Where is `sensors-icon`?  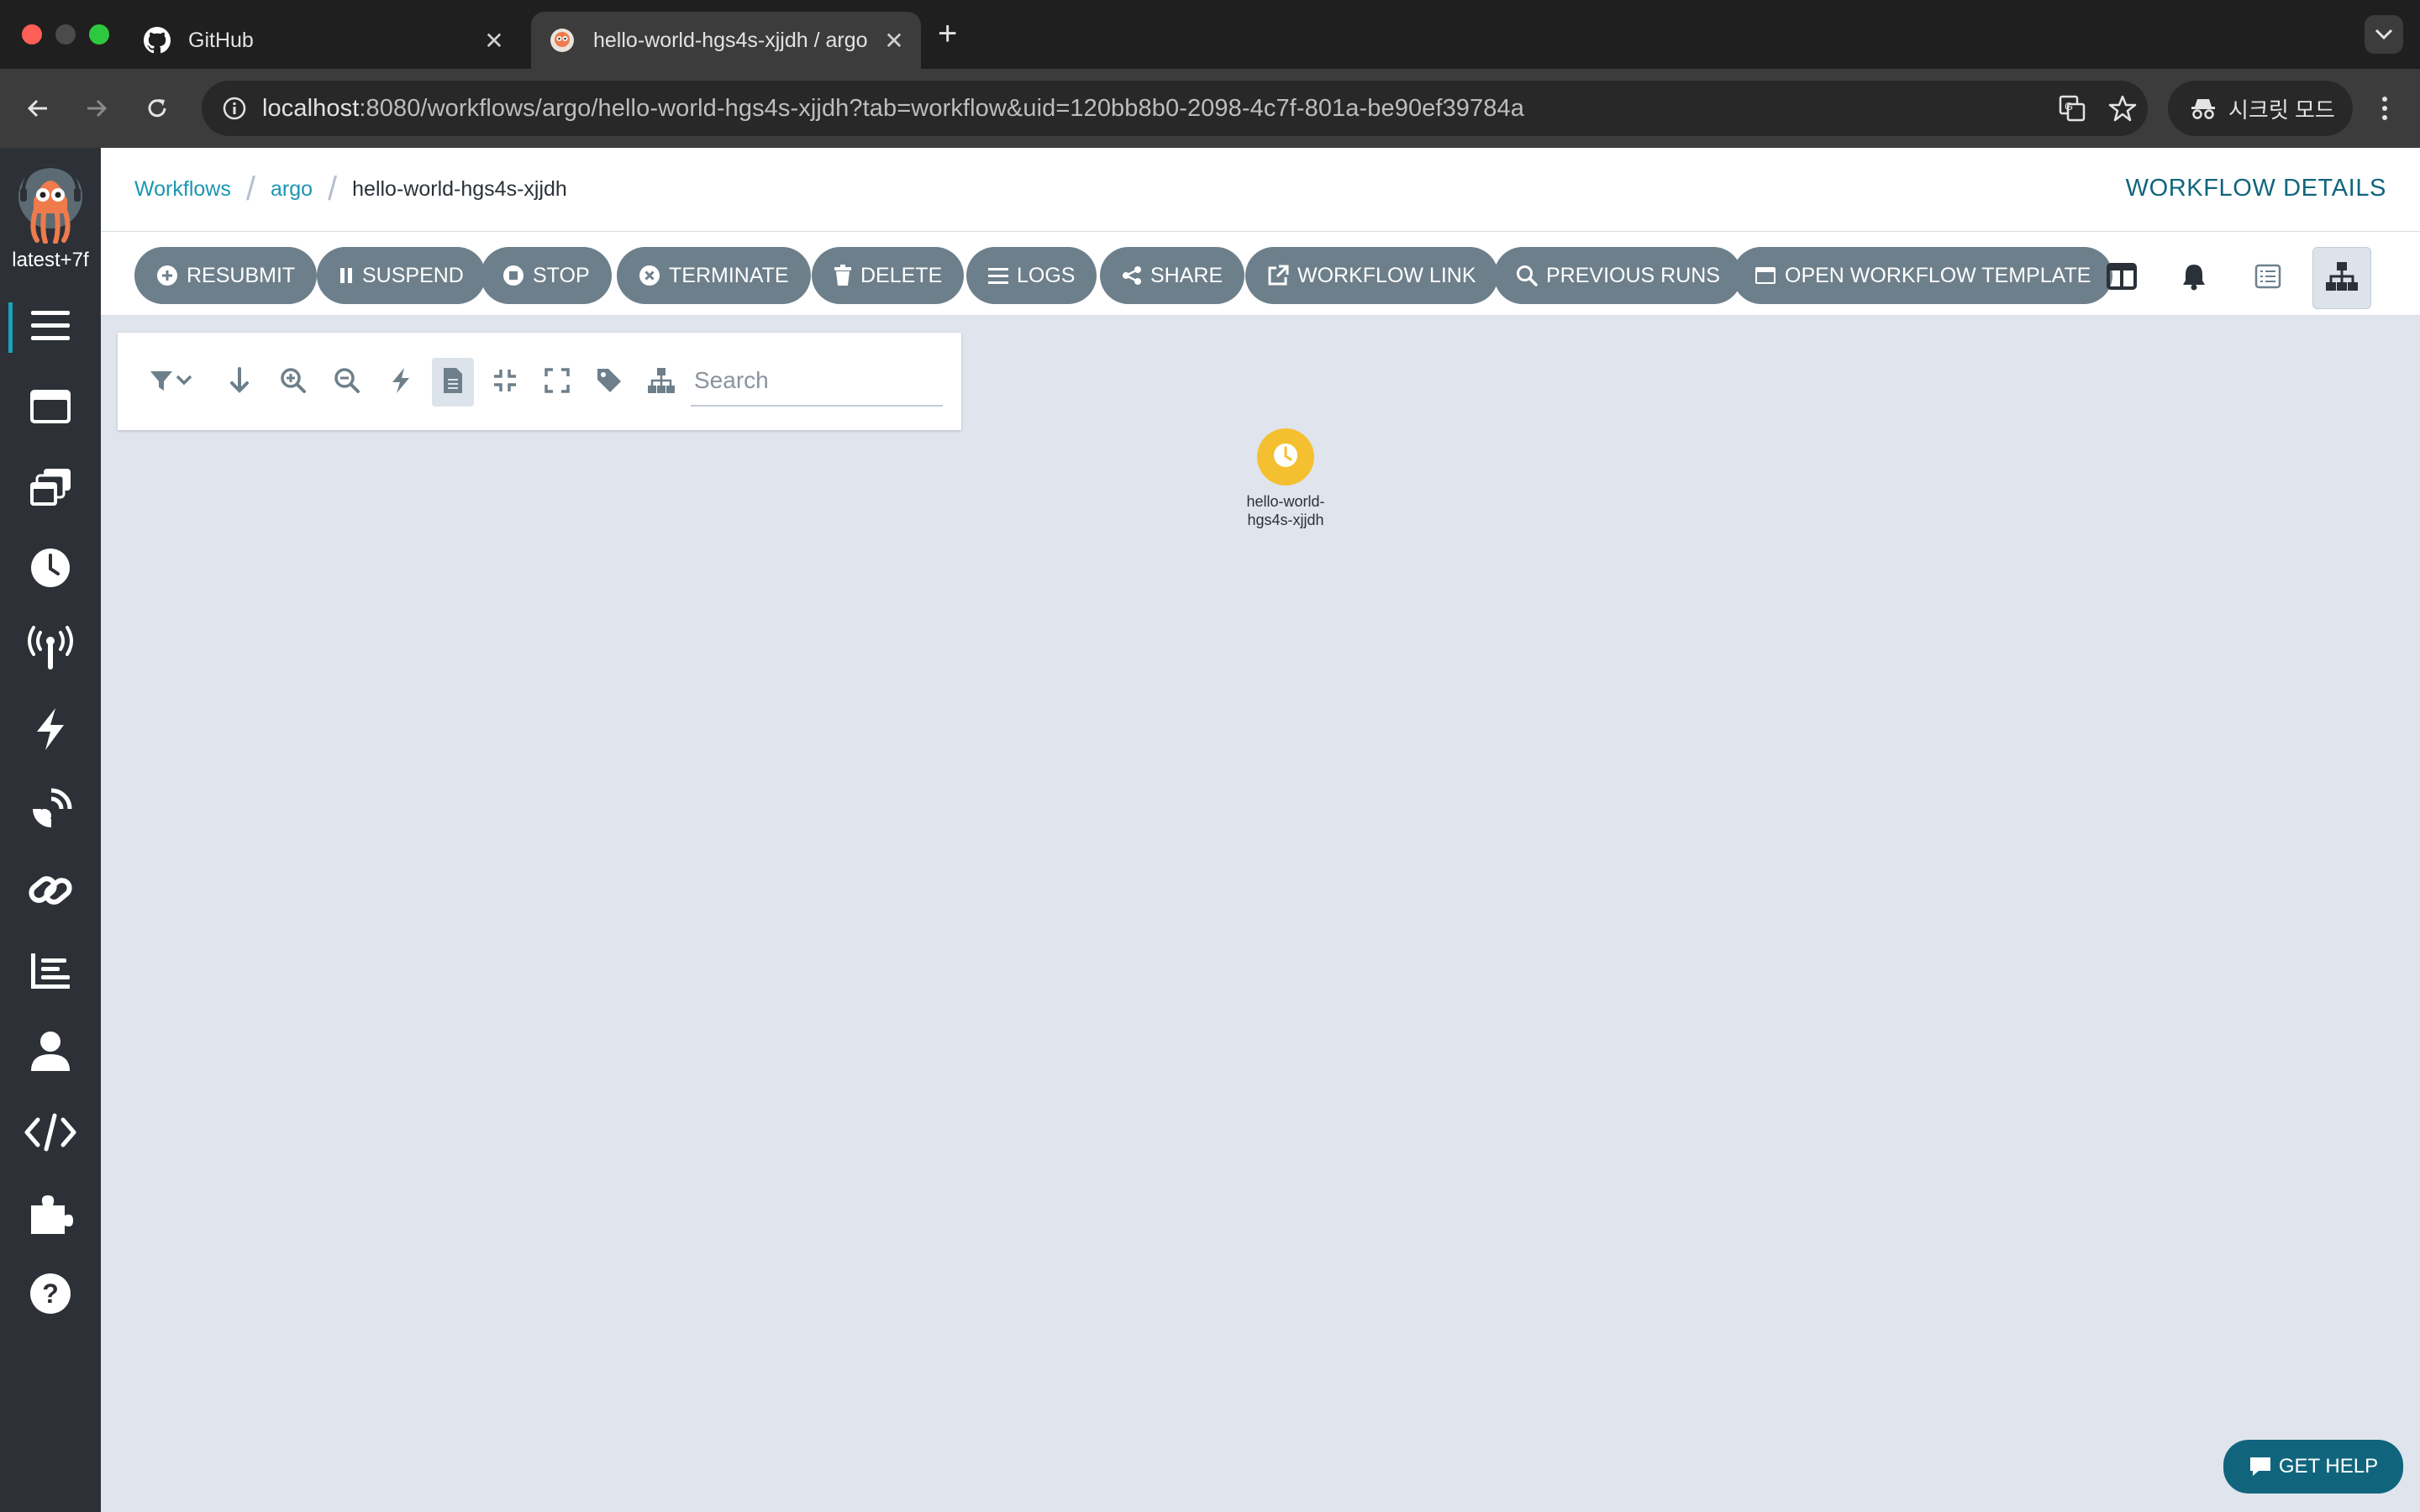
sensors-icon is located at coordinates (51, 731).